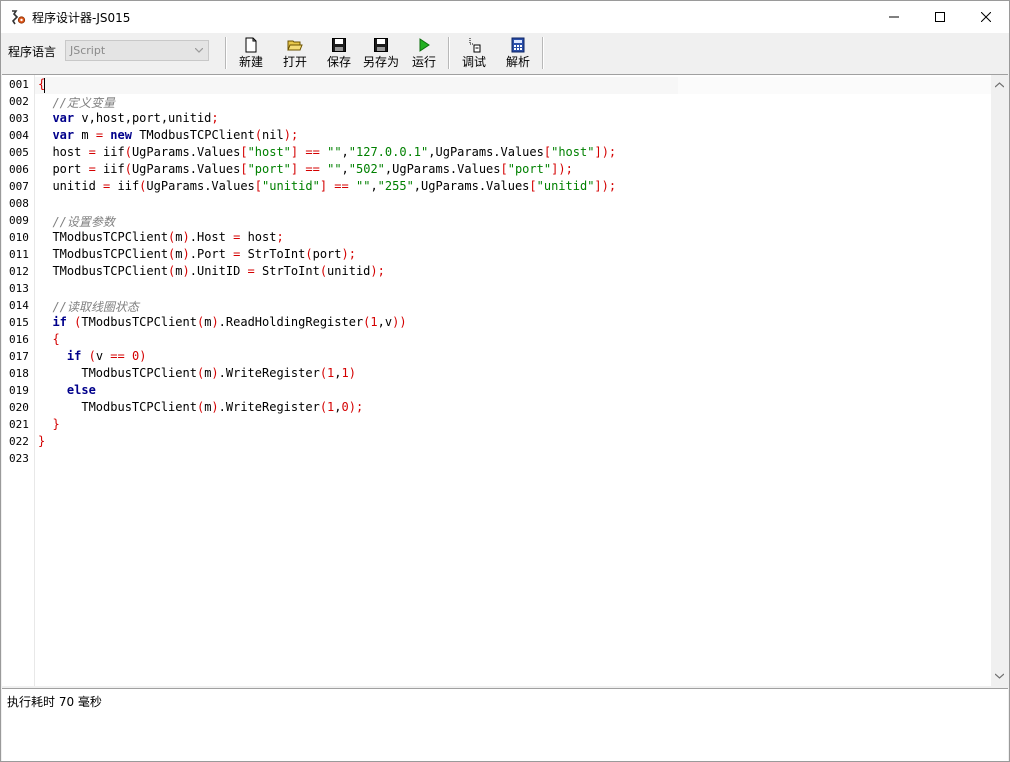 The width and height of the screenshot is (1010, 762). I want to click on code-line: TModbusTCPClient(m).WriteRegister(1,0);, so click(200, 407).